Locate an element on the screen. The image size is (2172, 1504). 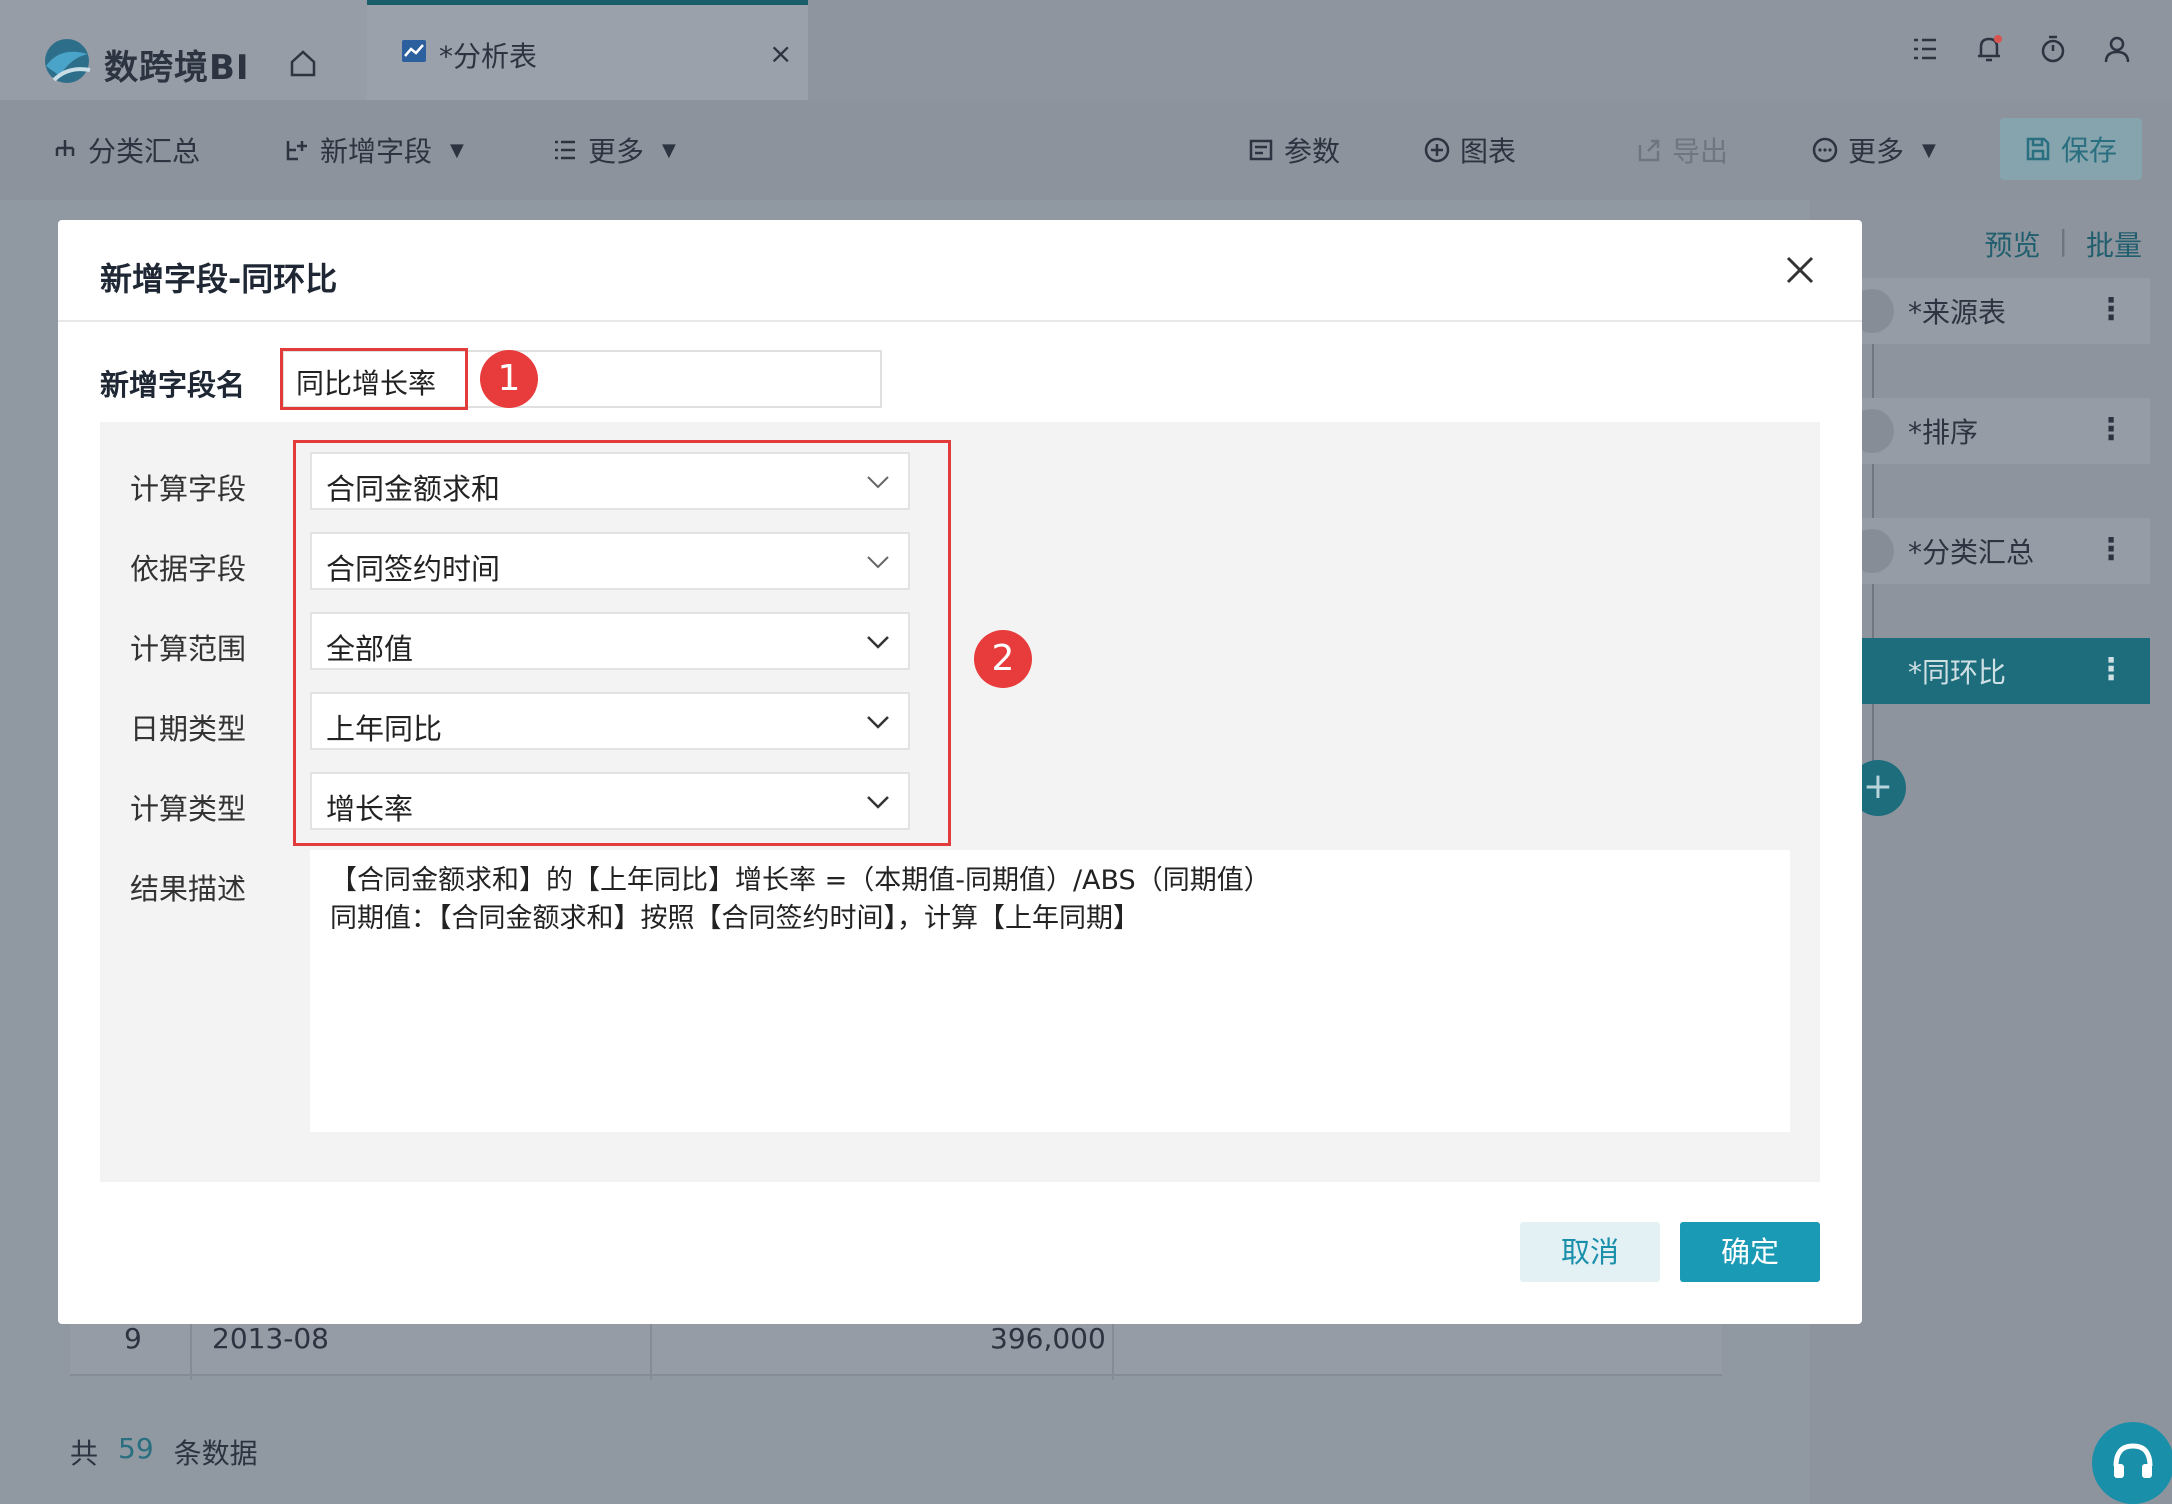
basis-field-label: 依据字段 is located at coordinates (188, 569).